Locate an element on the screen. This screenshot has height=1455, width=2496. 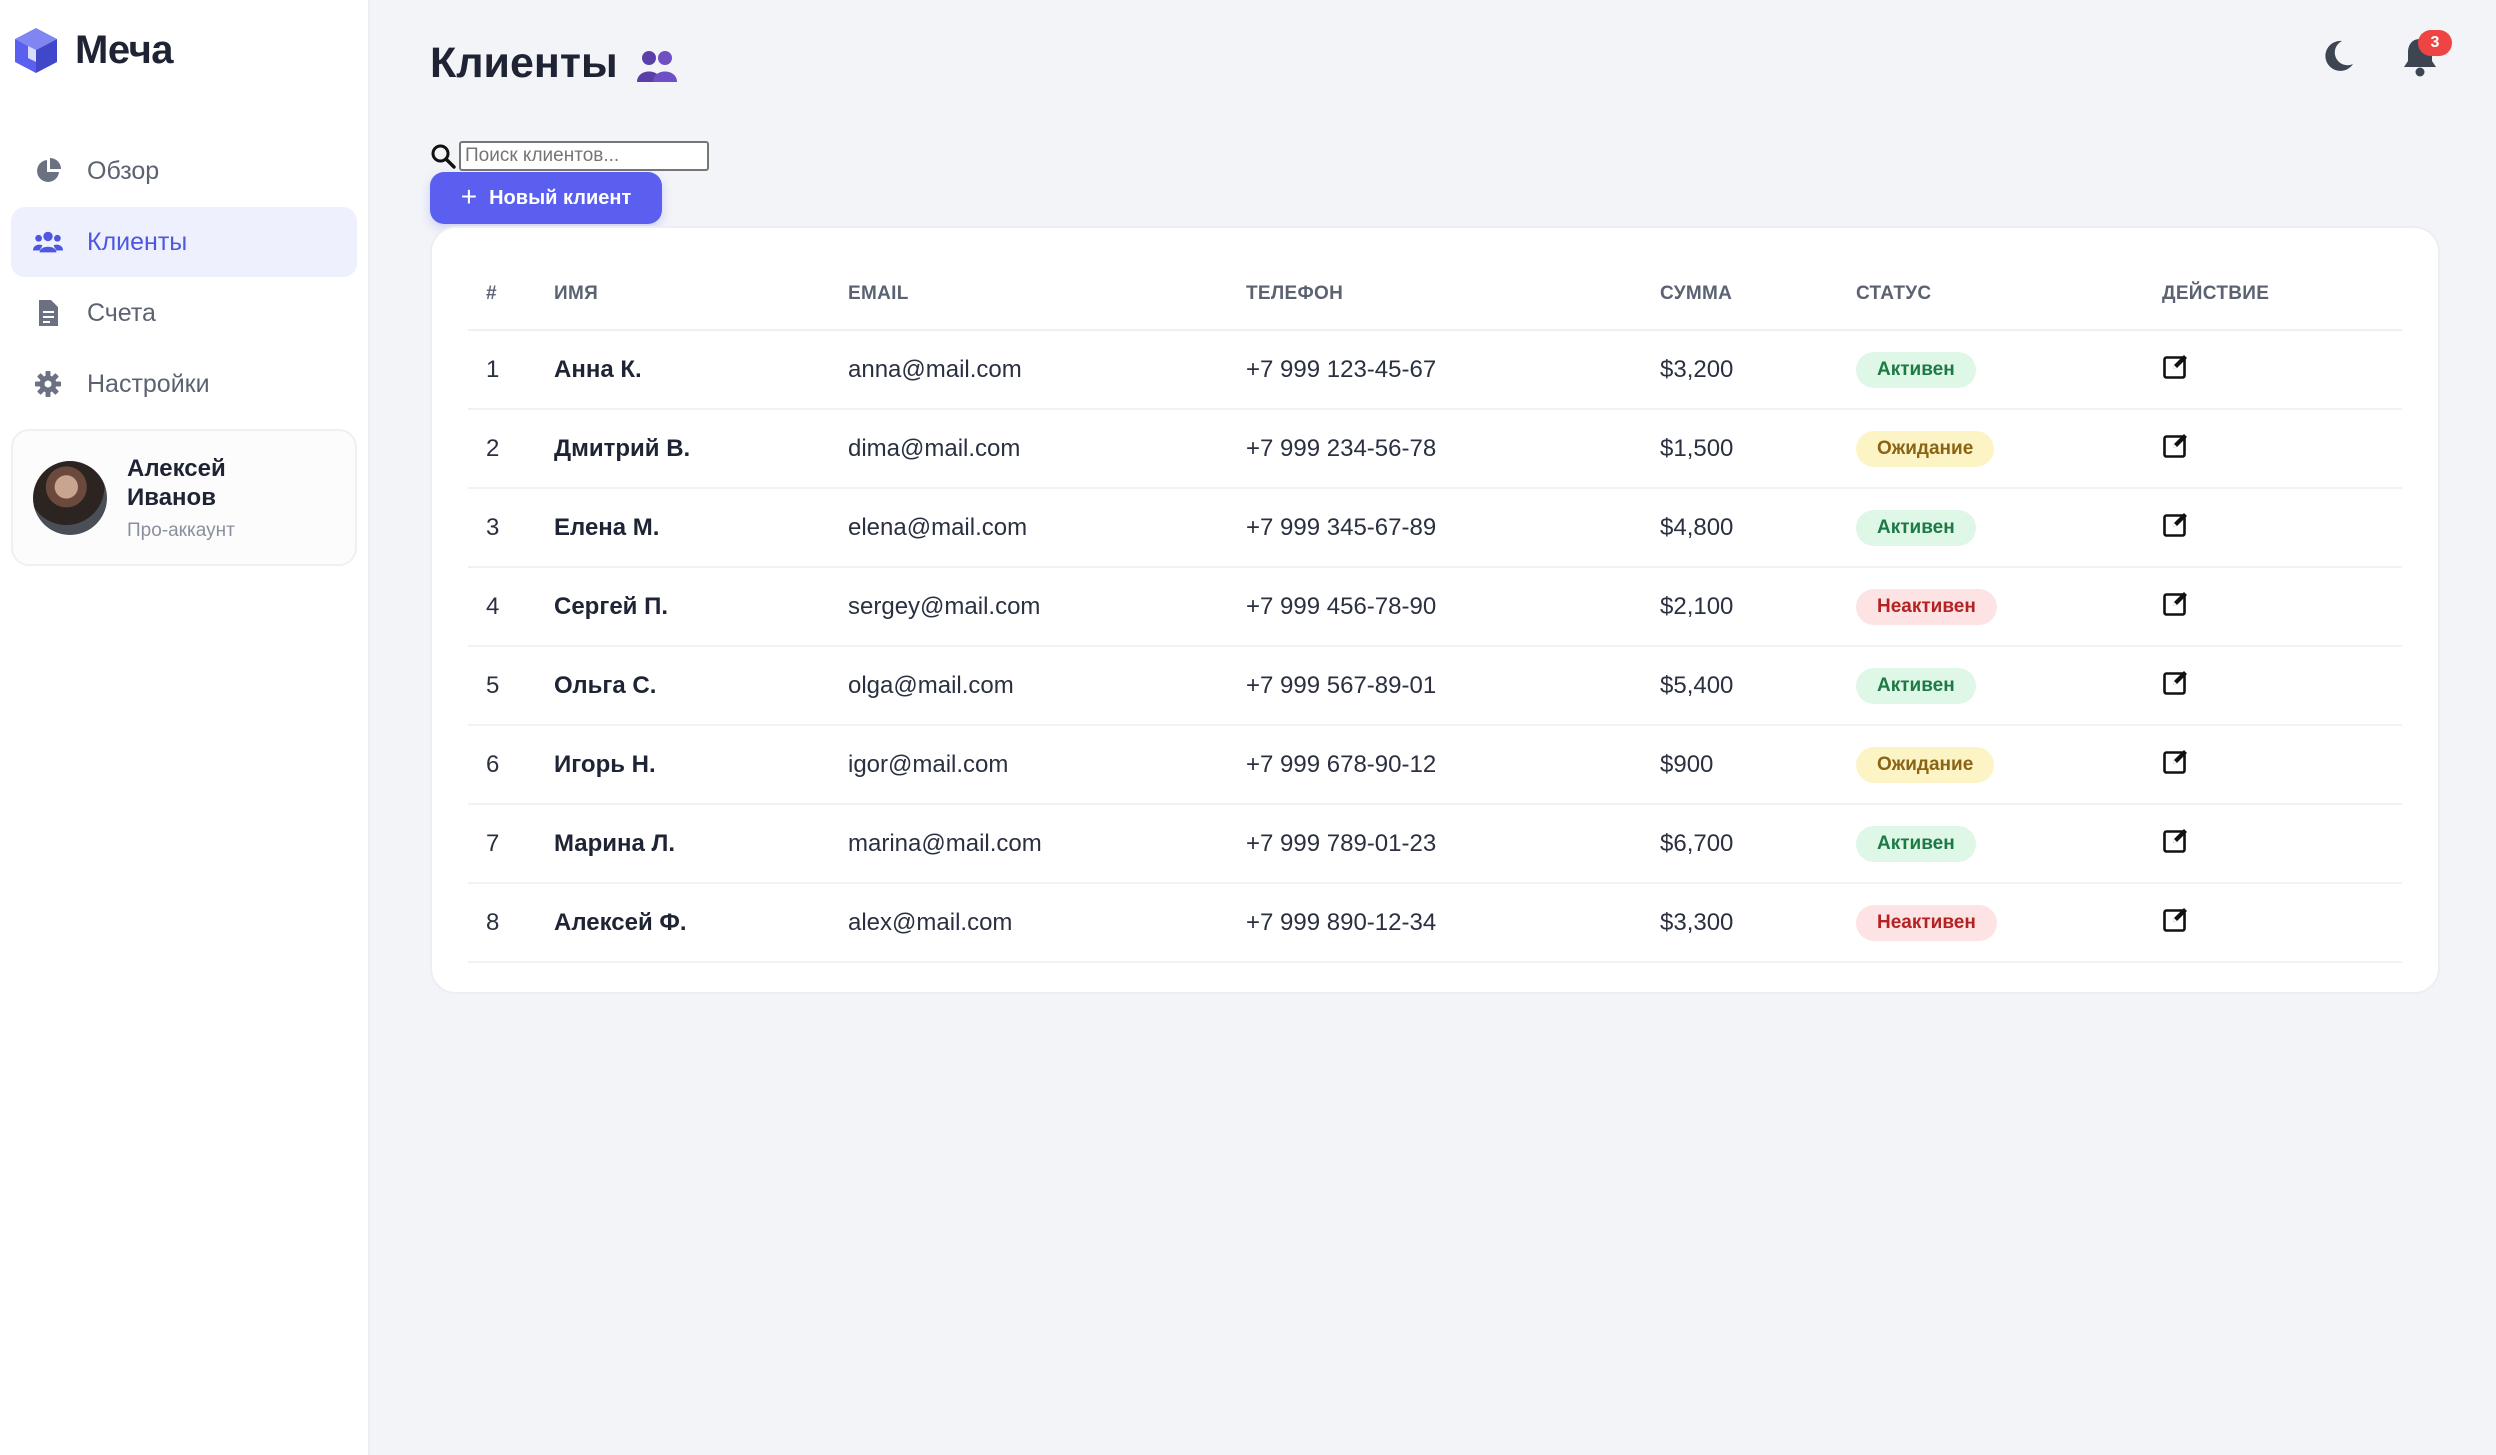
cell-email: marina@mail.com is located at coordinates (1047, 844).